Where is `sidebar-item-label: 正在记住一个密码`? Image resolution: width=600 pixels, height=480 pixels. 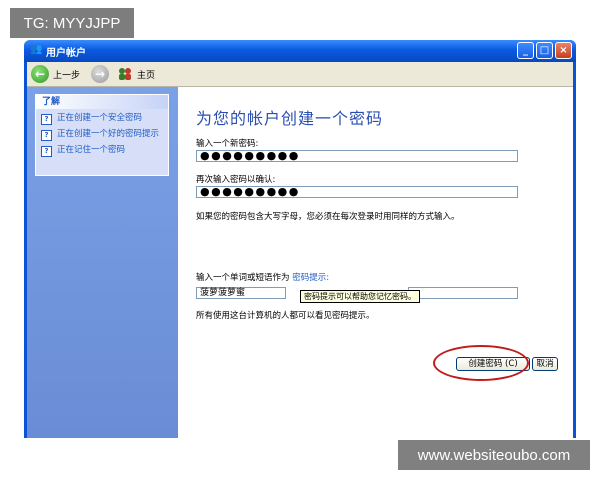
sidebar-item-label: 正在记住一个密码 is located at coordinates (91, 150).